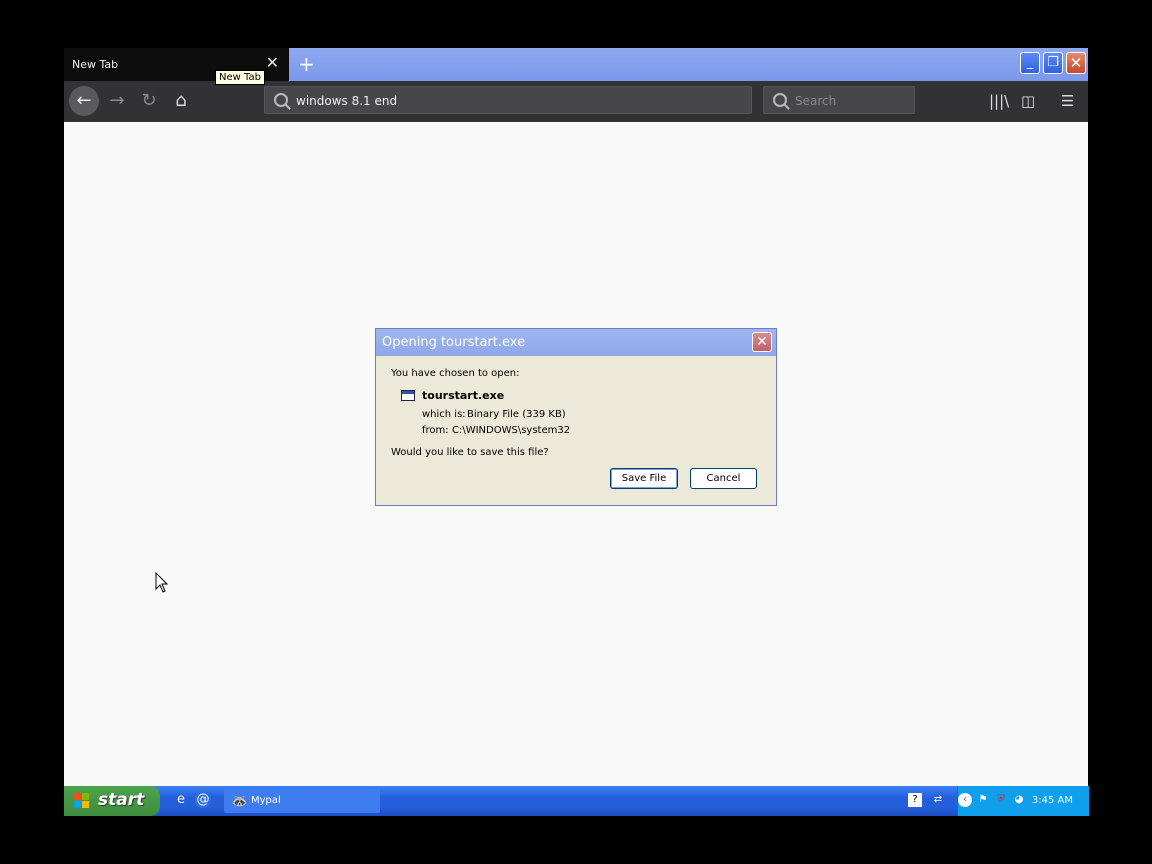 The height and width of the screenshot is (864, 1152). Describe the element at coordinates (181, 101) in the screenshot. I see `home-icon: ⌂` at that location.